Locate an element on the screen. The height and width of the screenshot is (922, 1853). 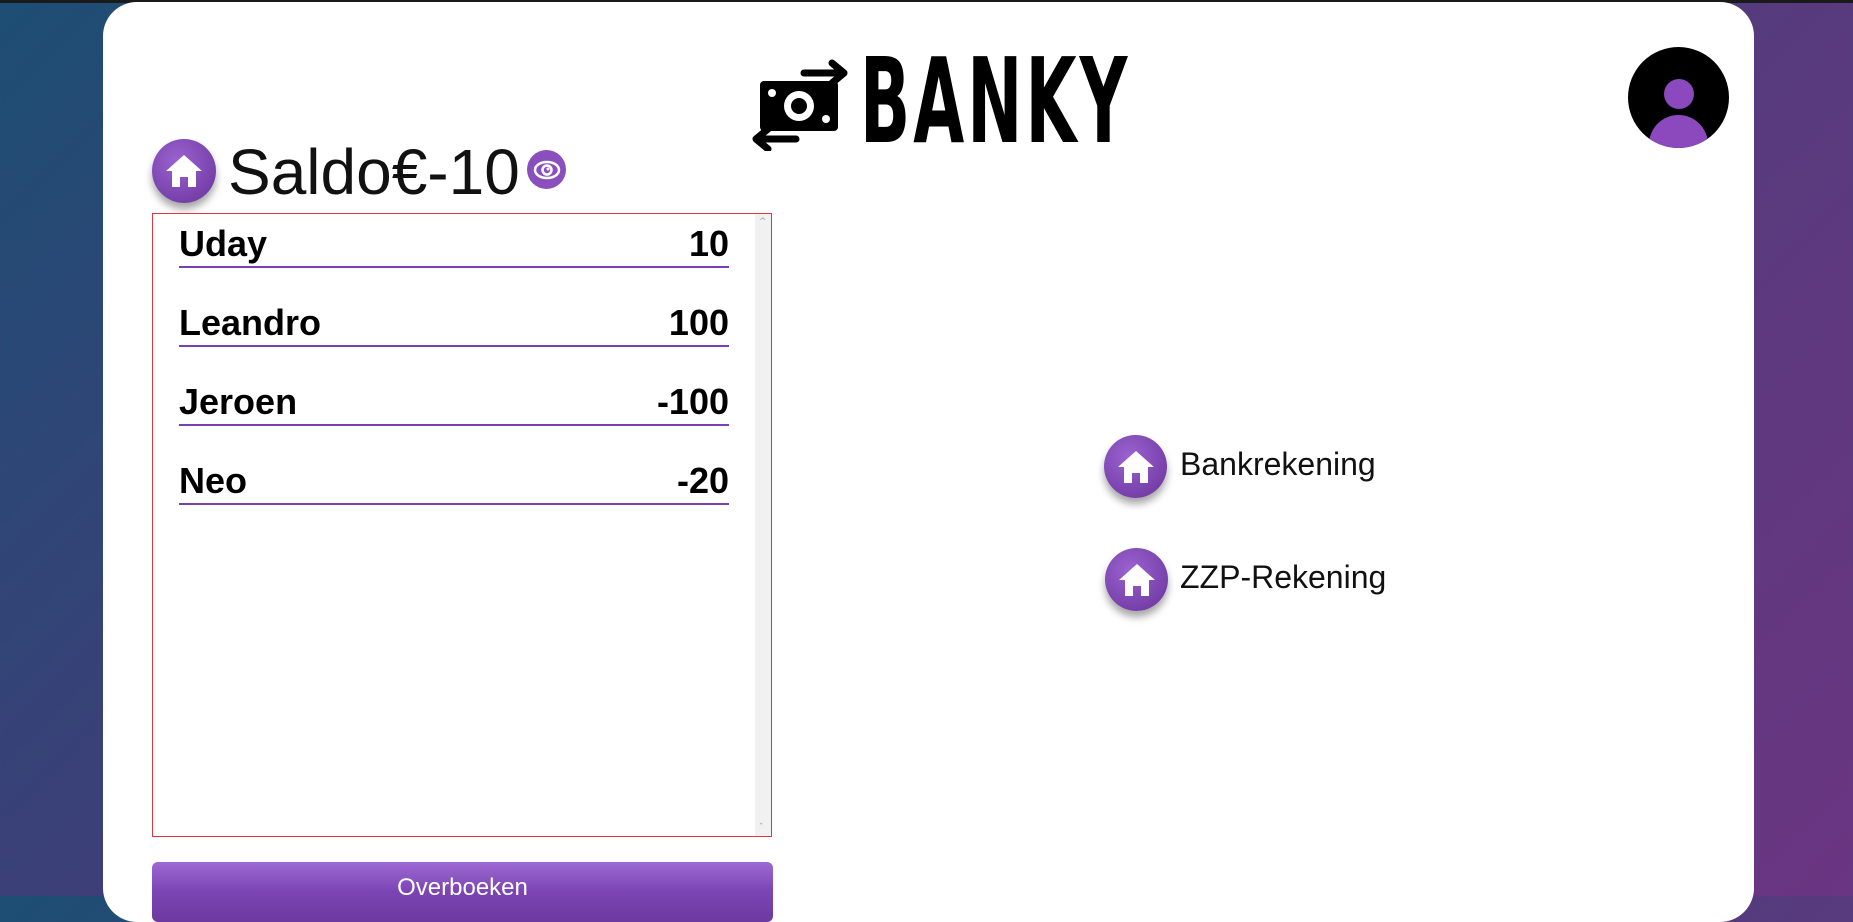
user-avatar-icon is located at coordinates (1678, 97).